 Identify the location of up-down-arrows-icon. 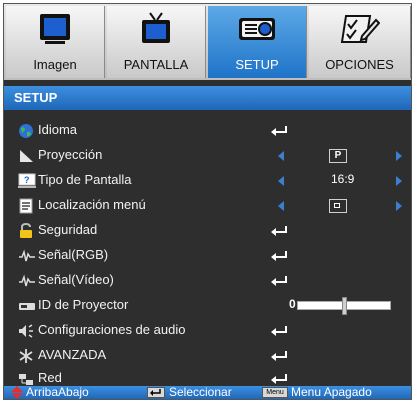
(17, 392).